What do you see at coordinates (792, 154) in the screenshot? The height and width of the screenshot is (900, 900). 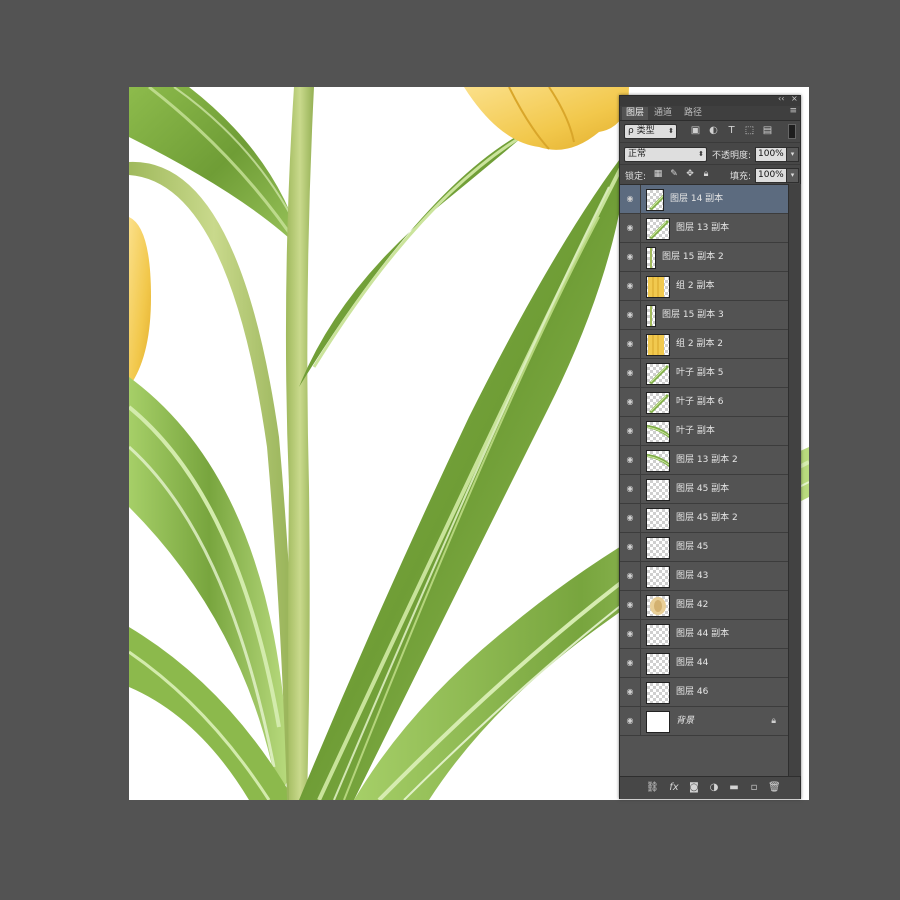 I see `opacity-dropdown-icon: ▾` at bounding box center [792, 154].